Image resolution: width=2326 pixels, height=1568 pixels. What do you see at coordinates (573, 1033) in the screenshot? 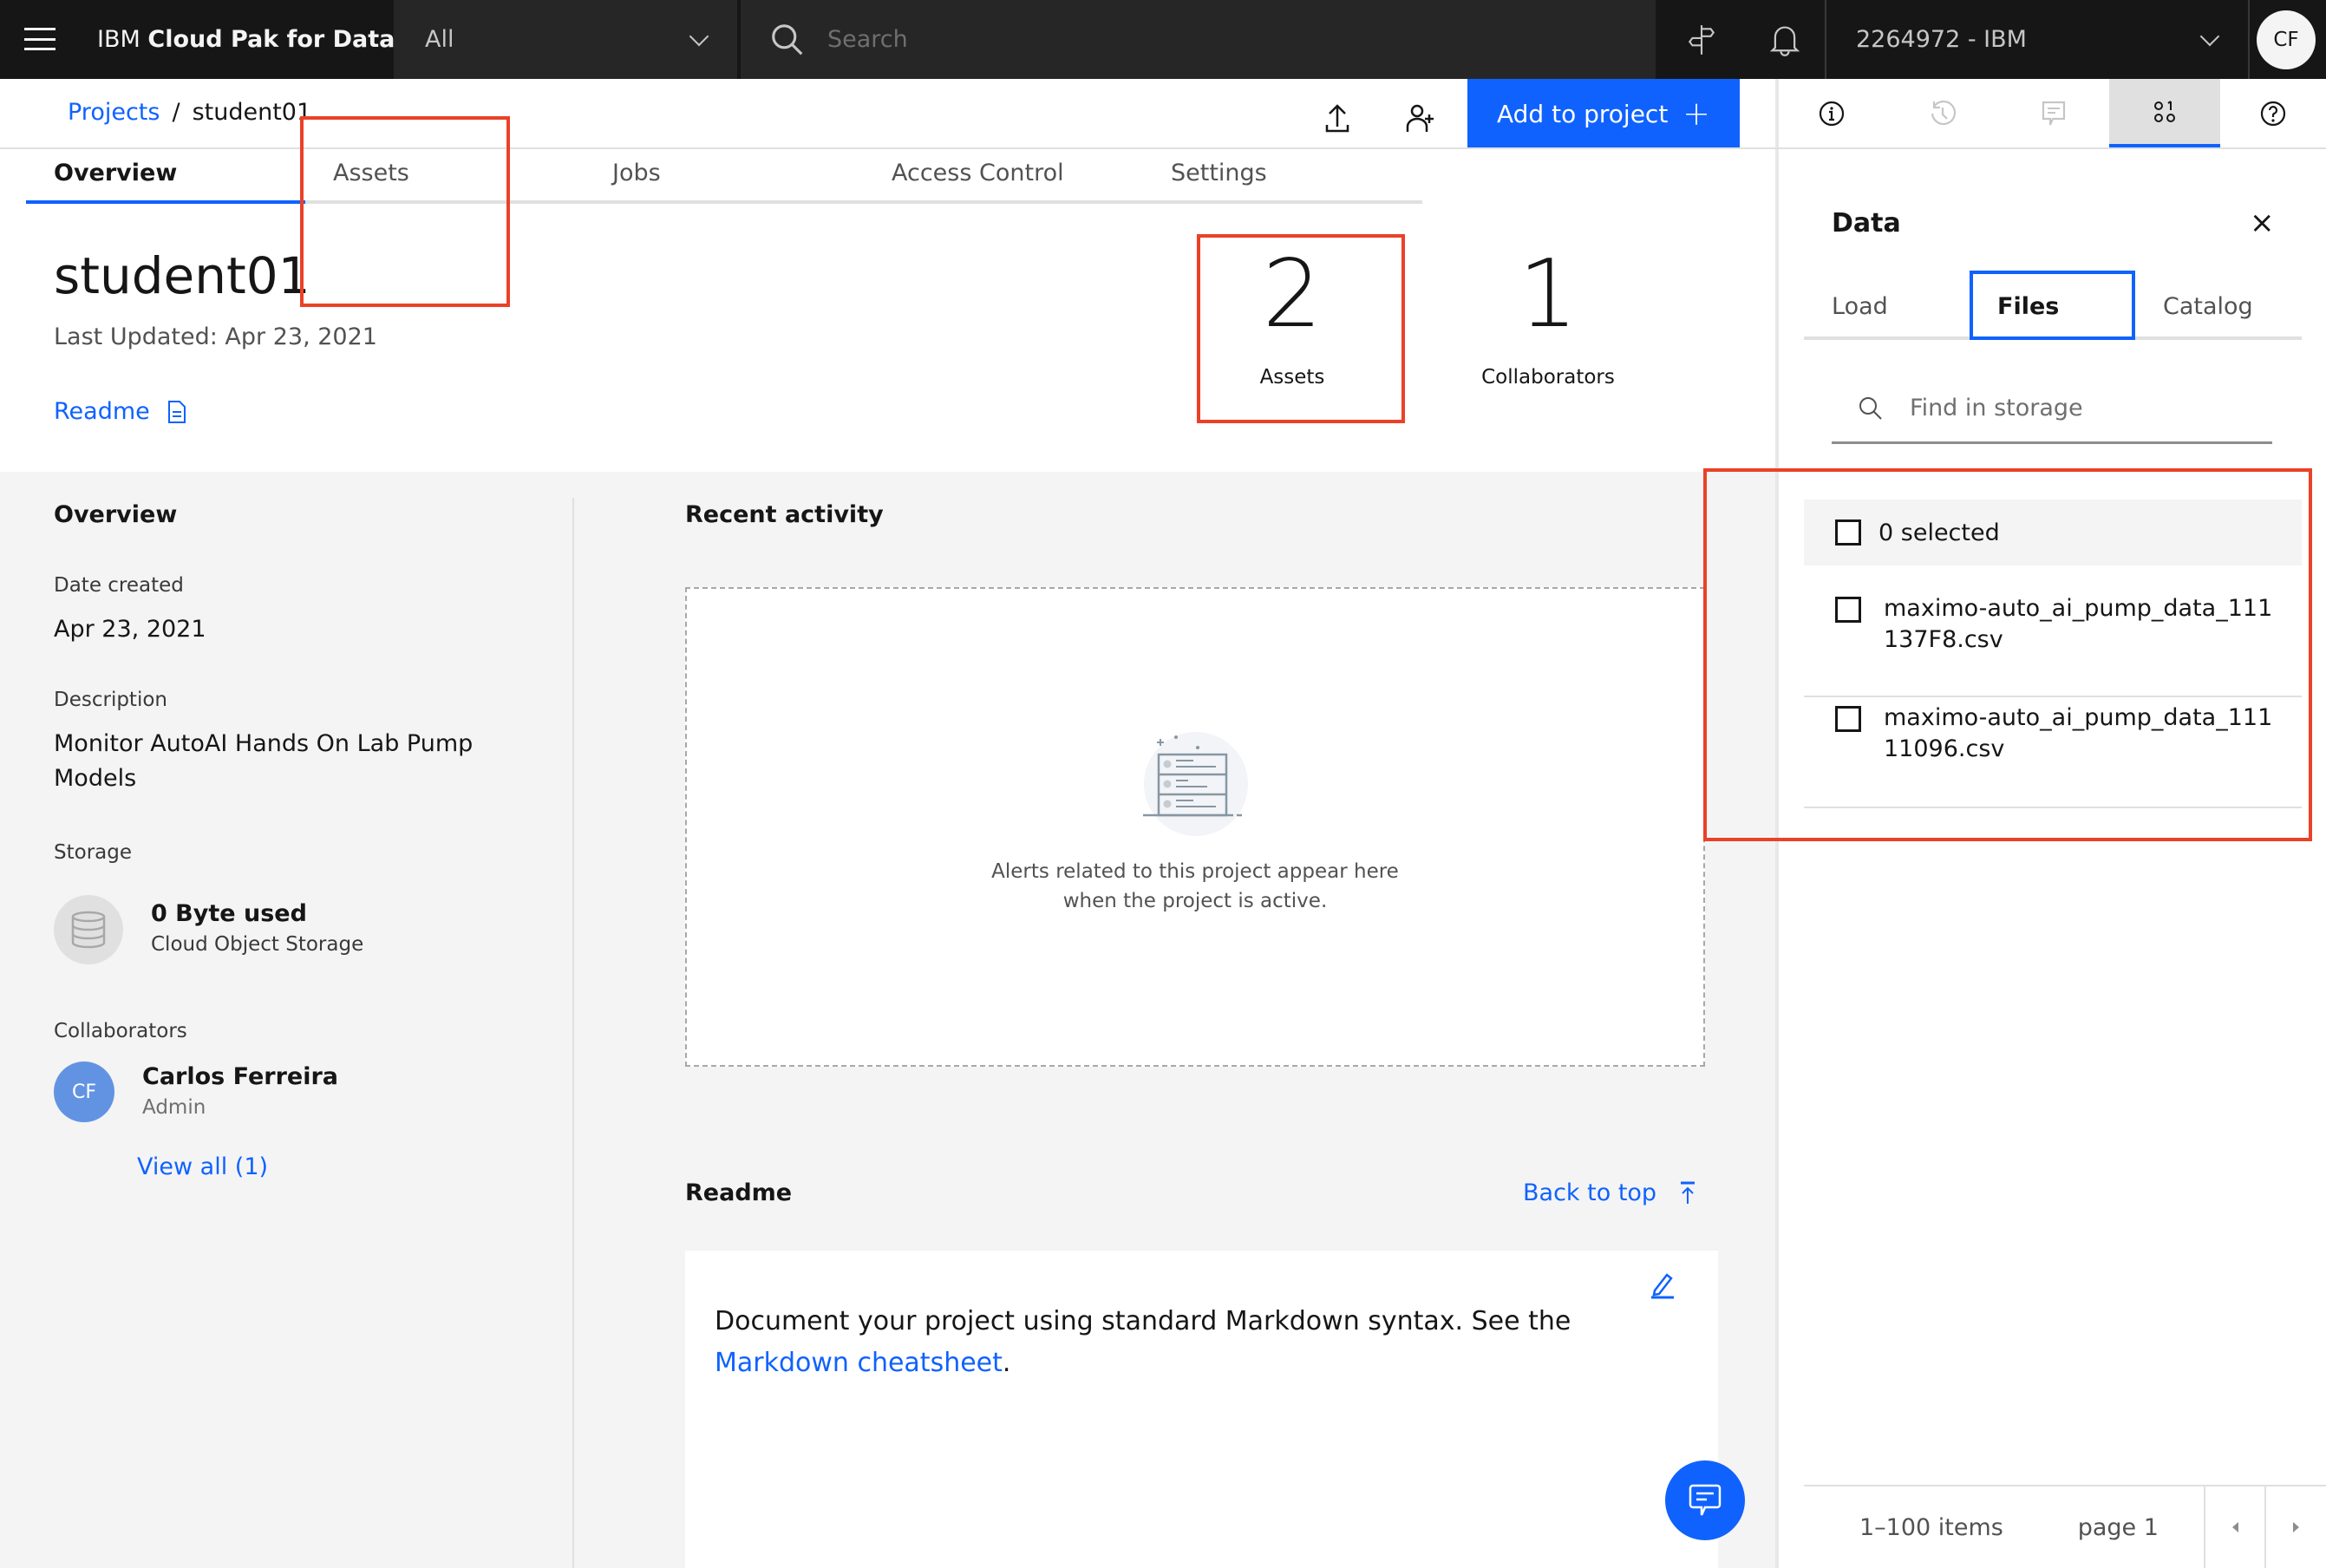
I see `column-divider` at bounding box center [573, 1033].